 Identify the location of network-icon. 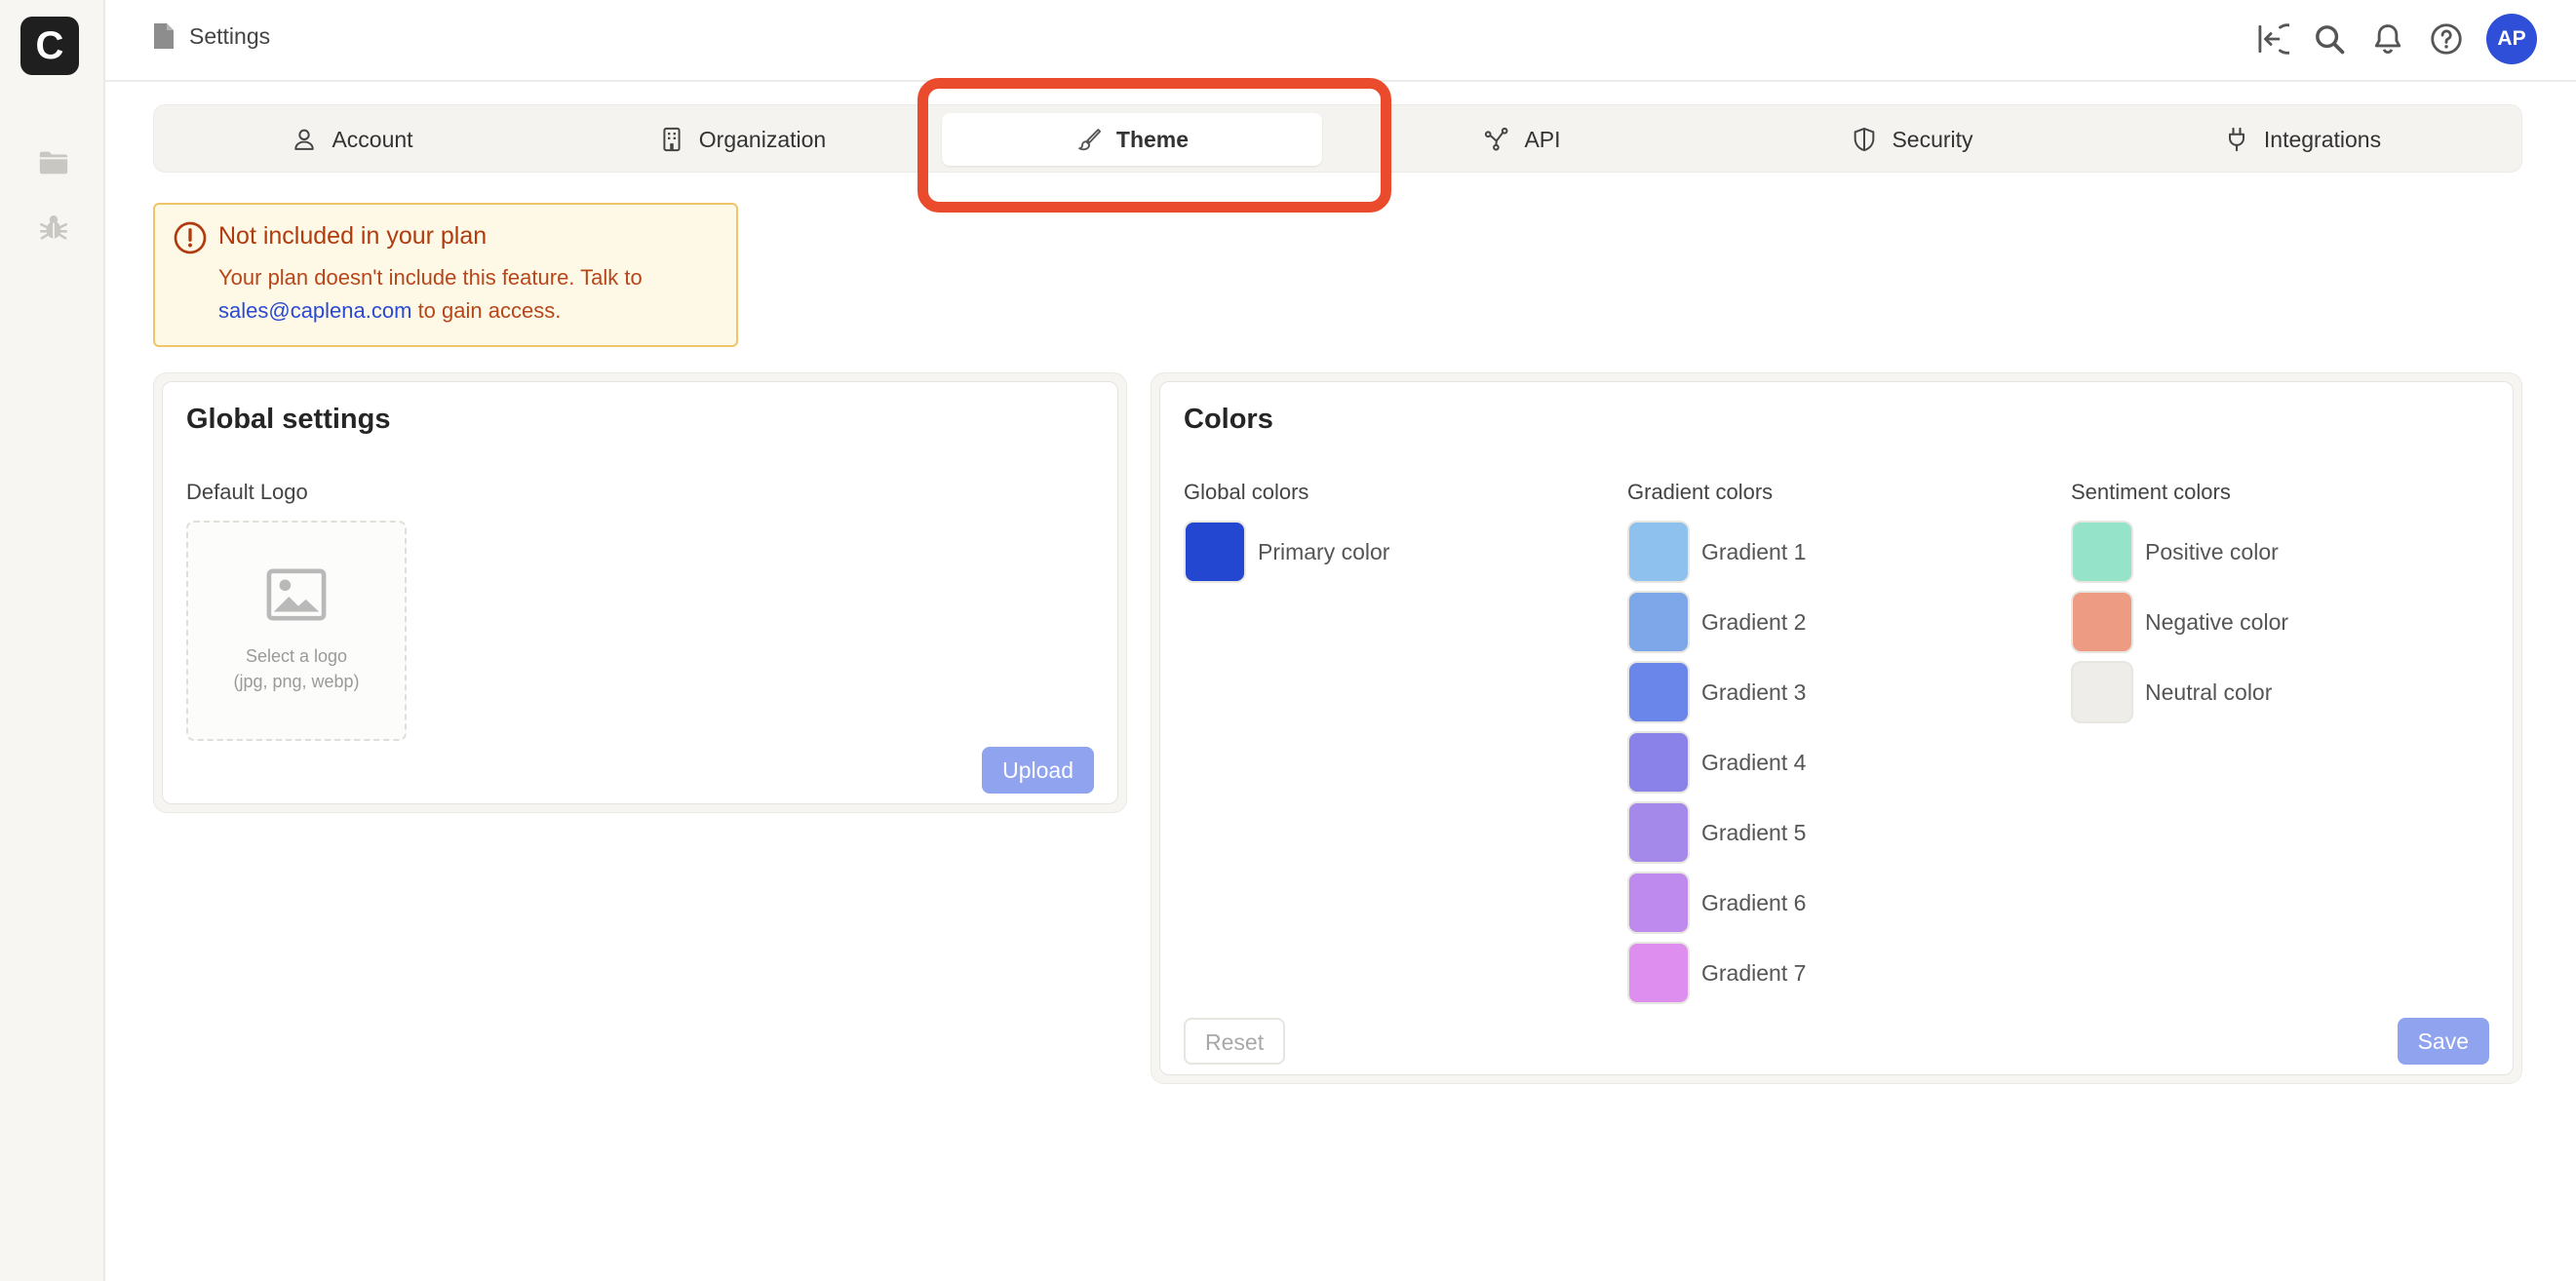
(1496, 139).